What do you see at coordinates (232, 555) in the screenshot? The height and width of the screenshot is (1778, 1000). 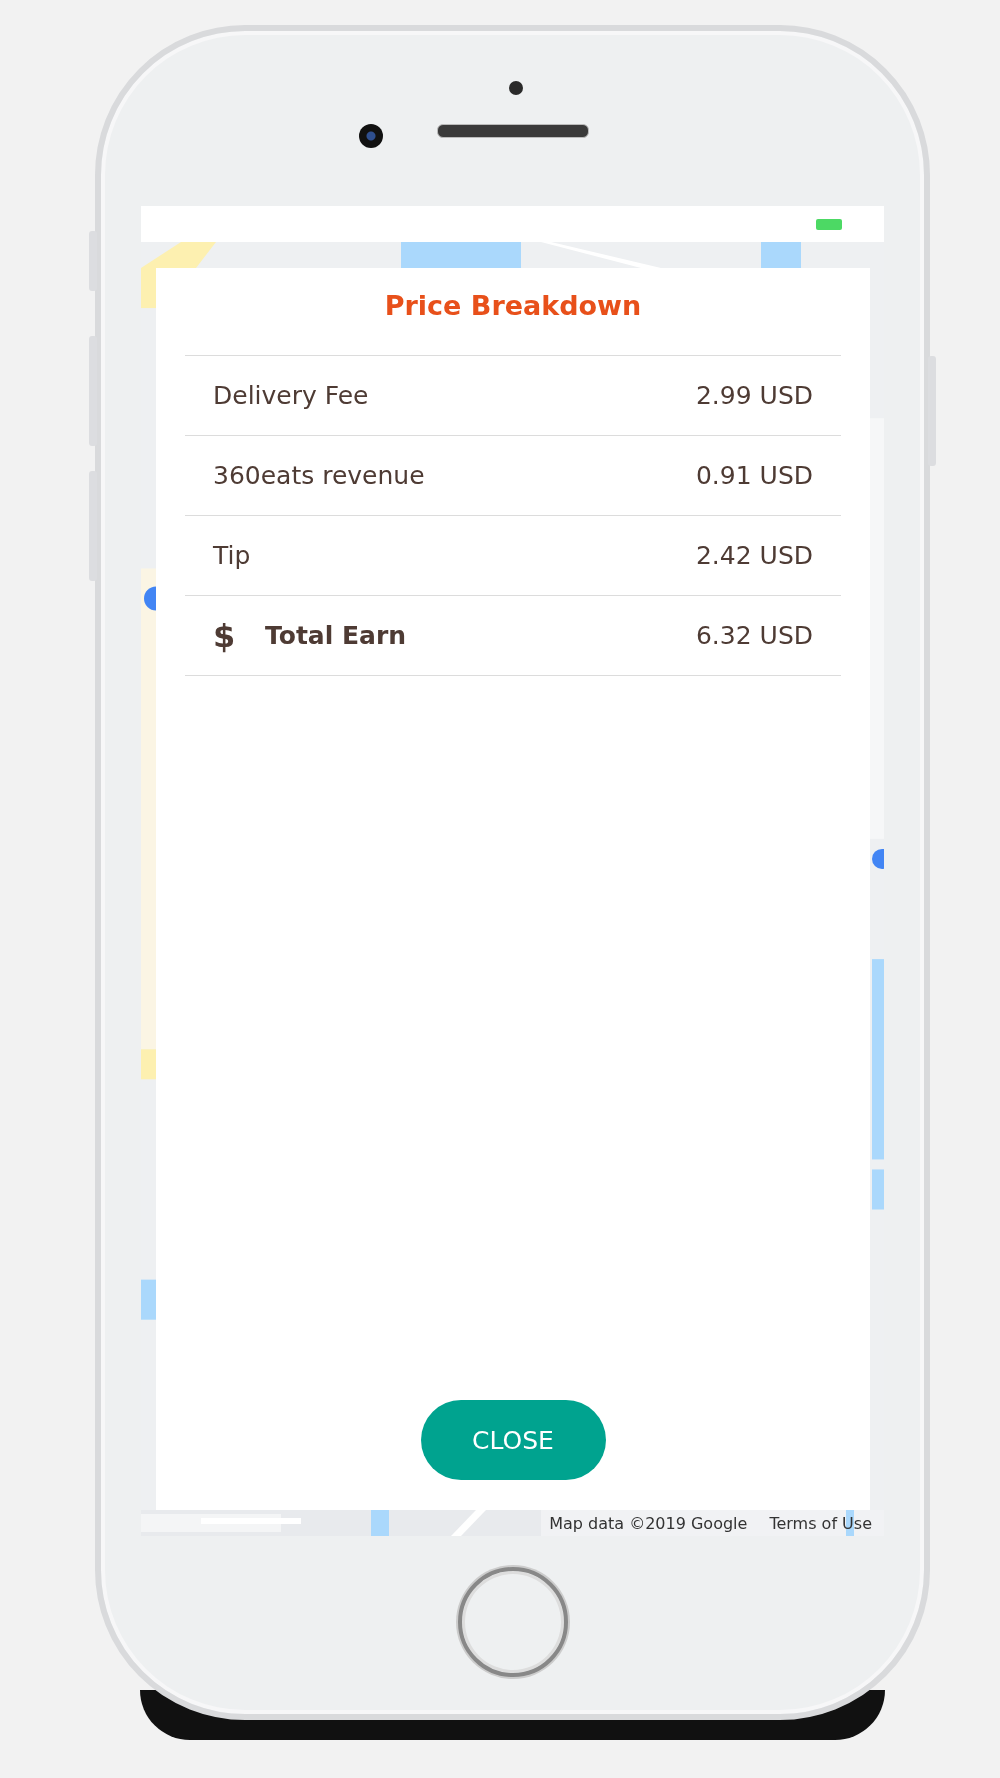 I see `row-label: Tip` at bounding box center [232, 555].